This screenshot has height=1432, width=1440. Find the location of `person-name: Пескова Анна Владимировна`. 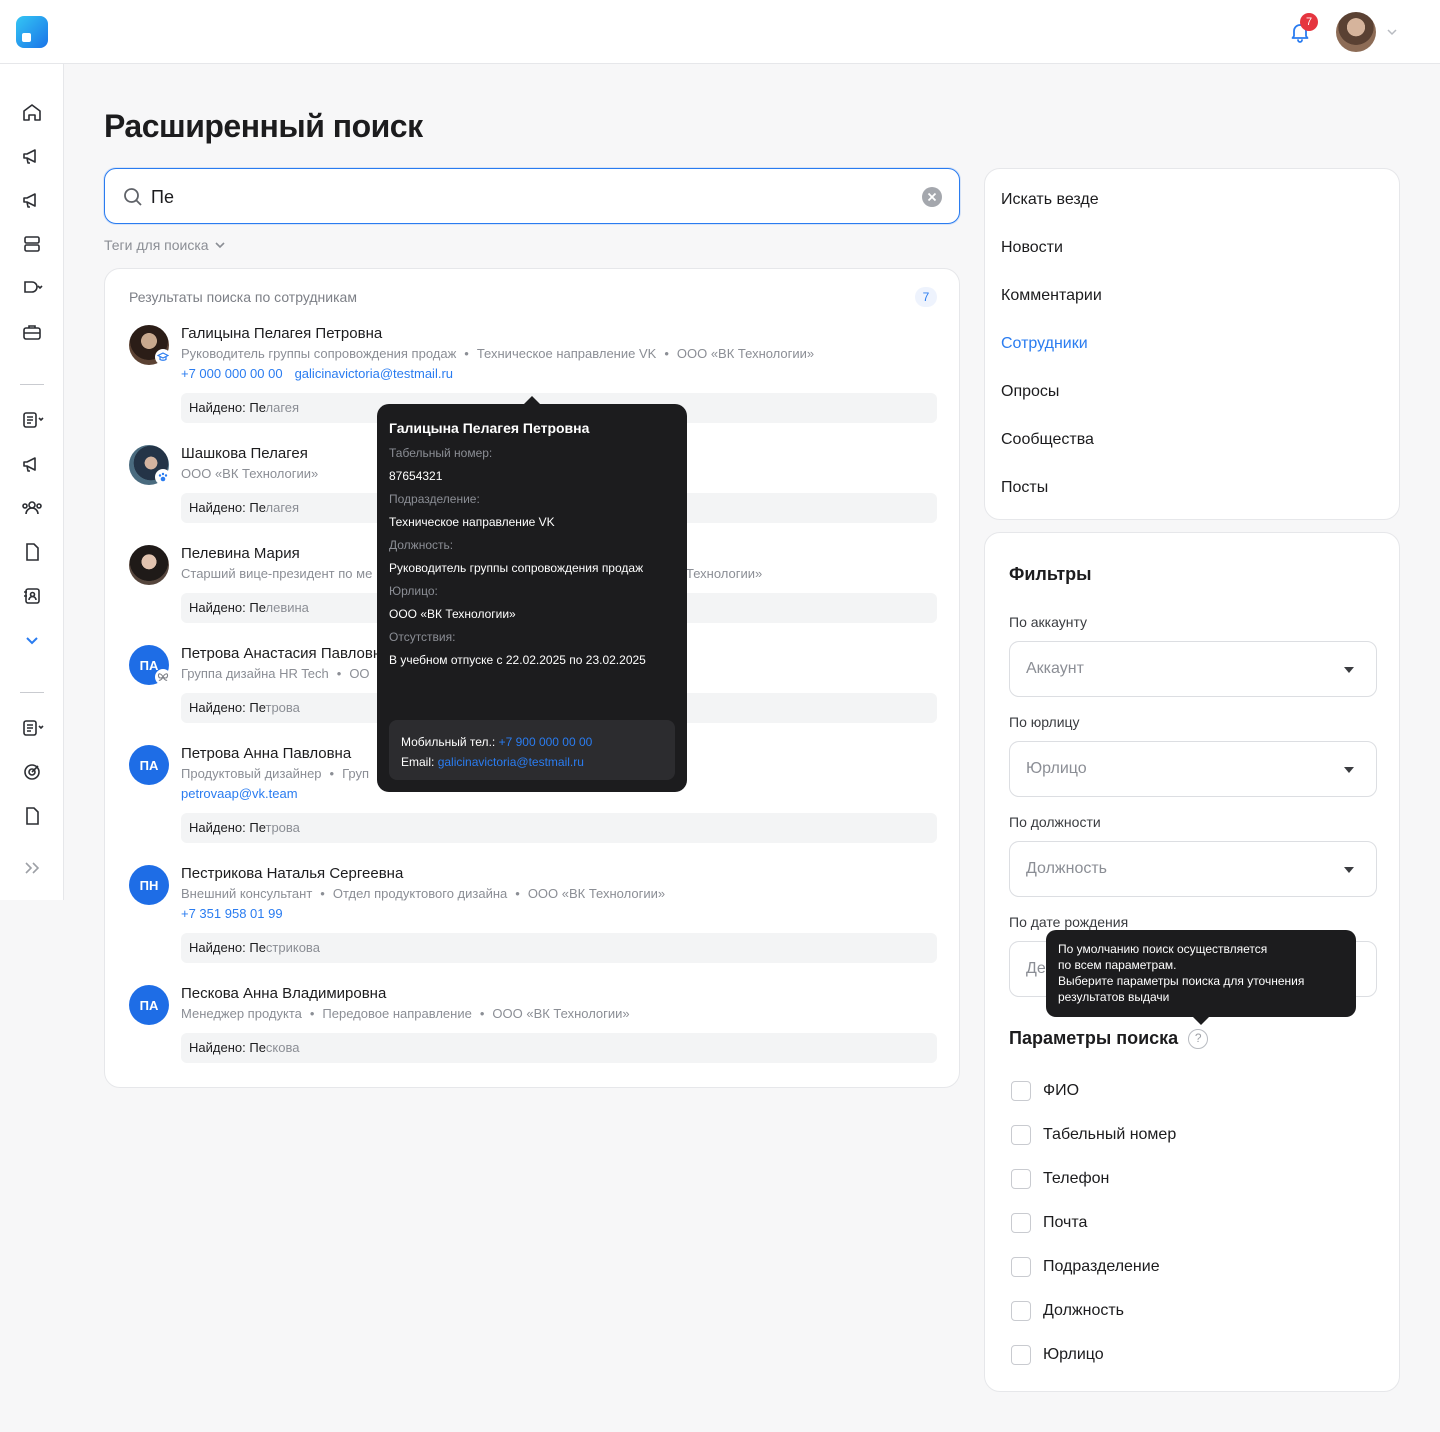

person-name: Пескова Анна Владимировна is located at coordinates (283, 993).